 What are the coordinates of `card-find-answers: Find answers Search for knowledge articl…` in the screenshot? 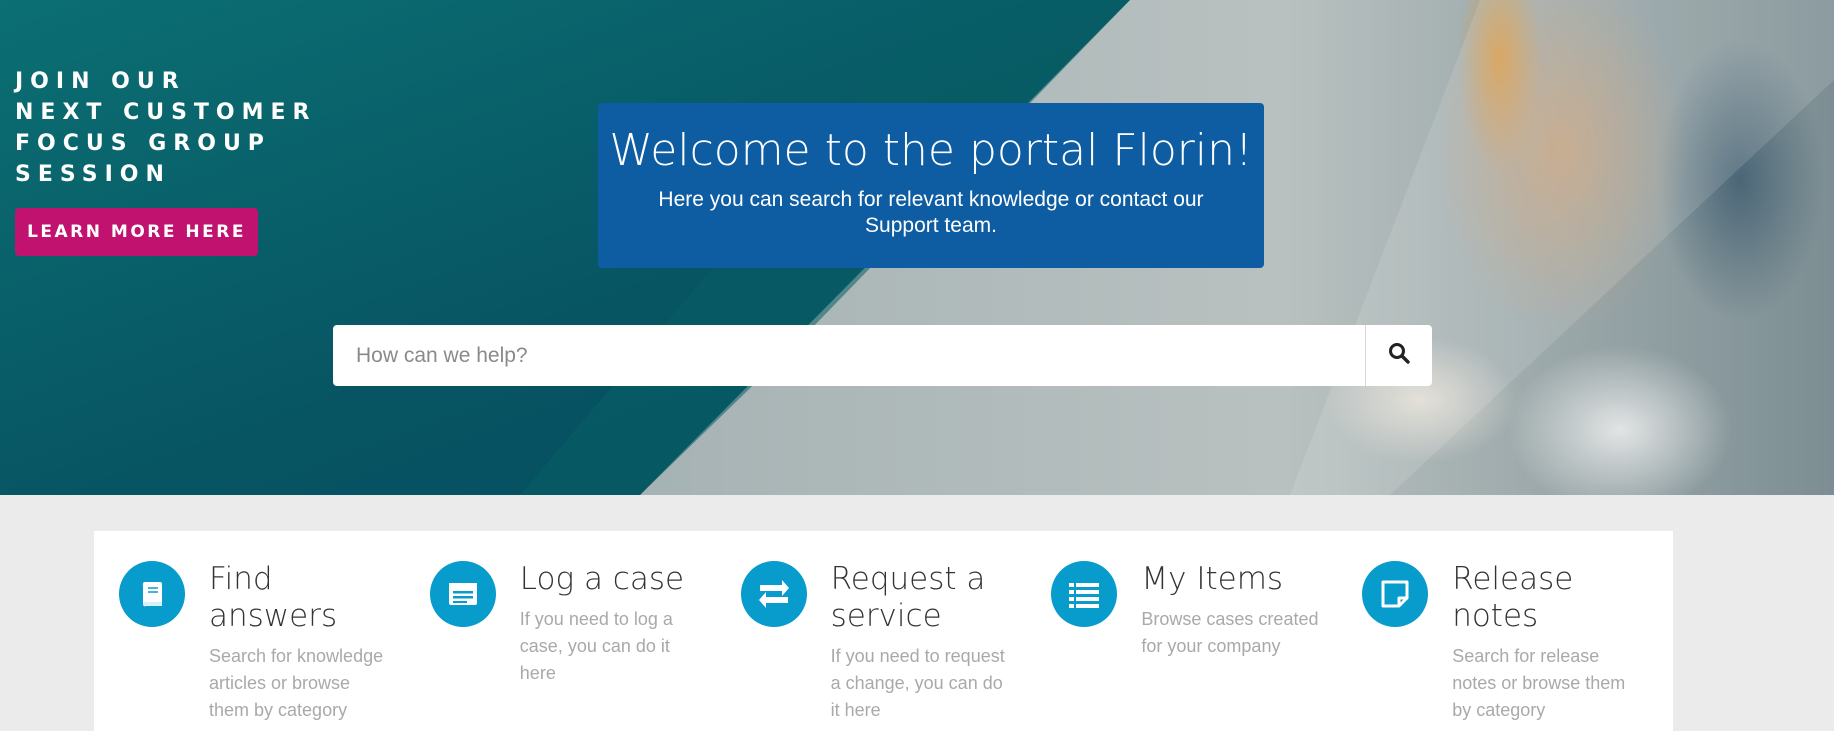 It's located at (274, 631).